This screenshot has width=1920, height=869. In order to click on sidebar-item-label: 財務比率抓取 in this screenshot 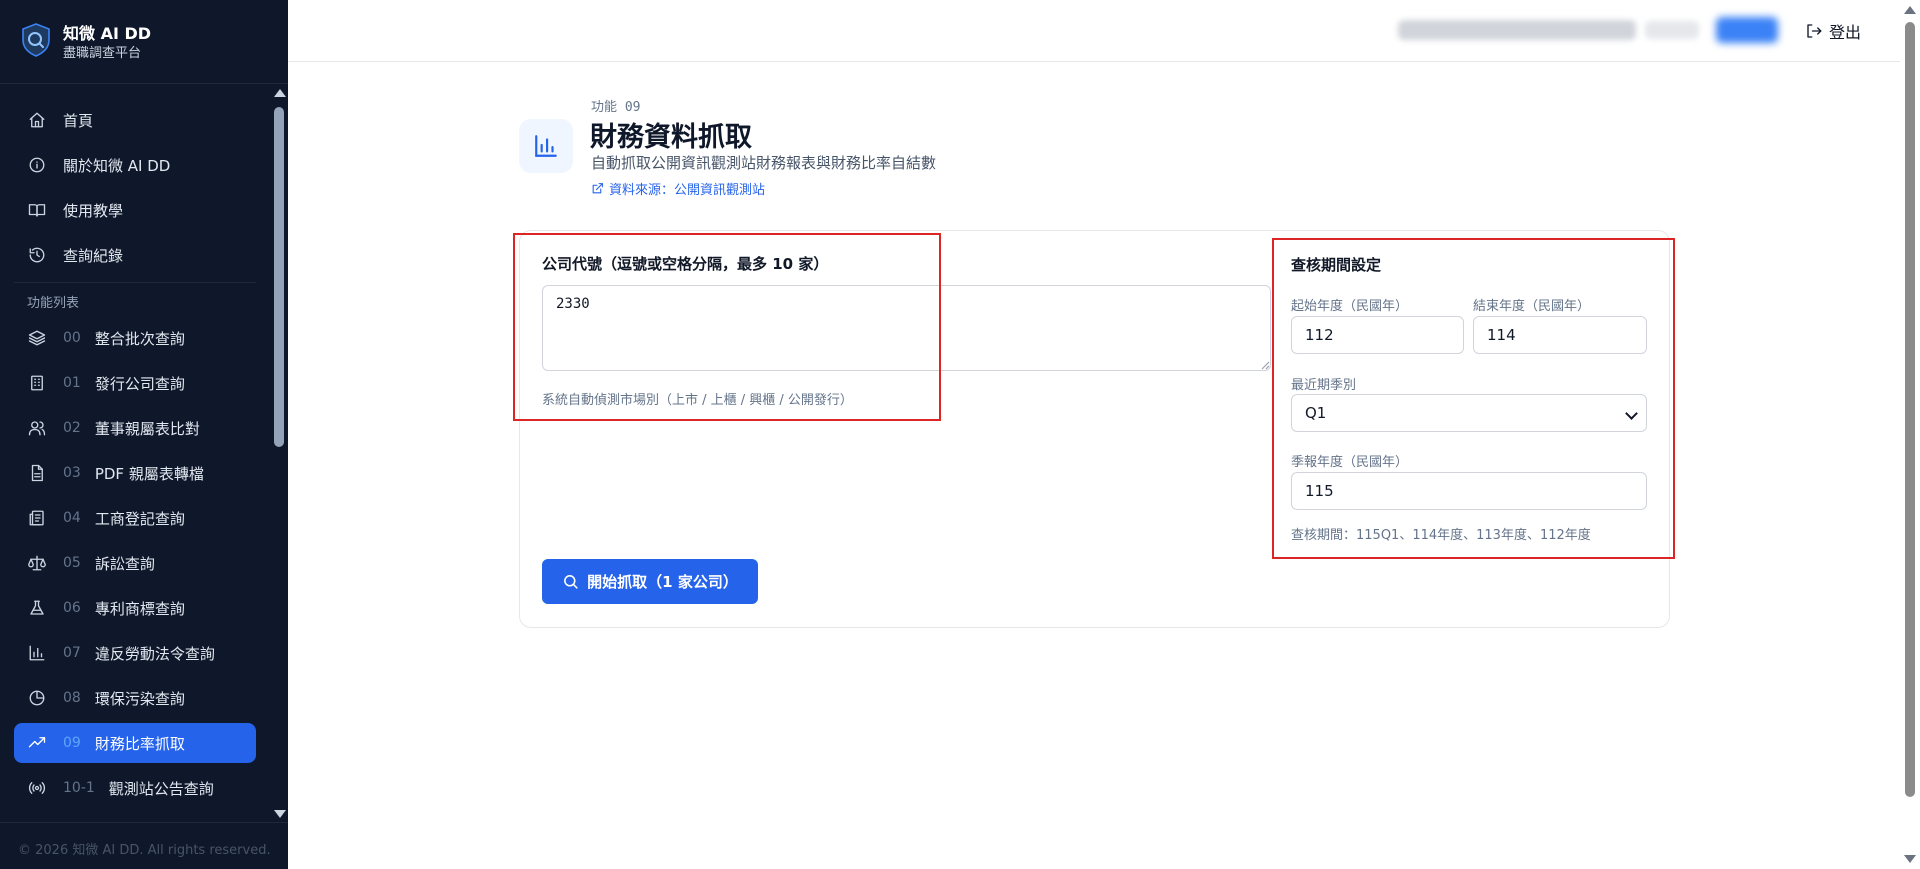, I will do `click(139, 743)`.